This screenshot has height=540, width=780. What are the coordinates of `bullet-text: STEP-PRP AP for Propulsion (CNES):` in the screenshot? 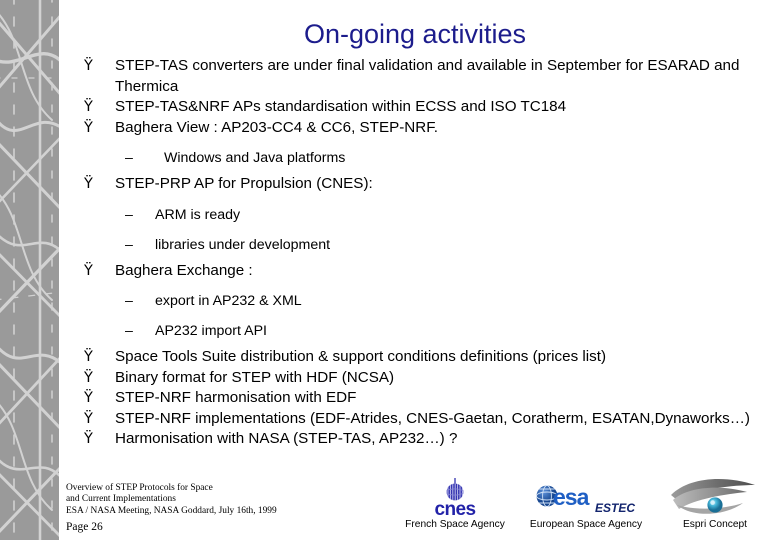 It's located at (244, 183).